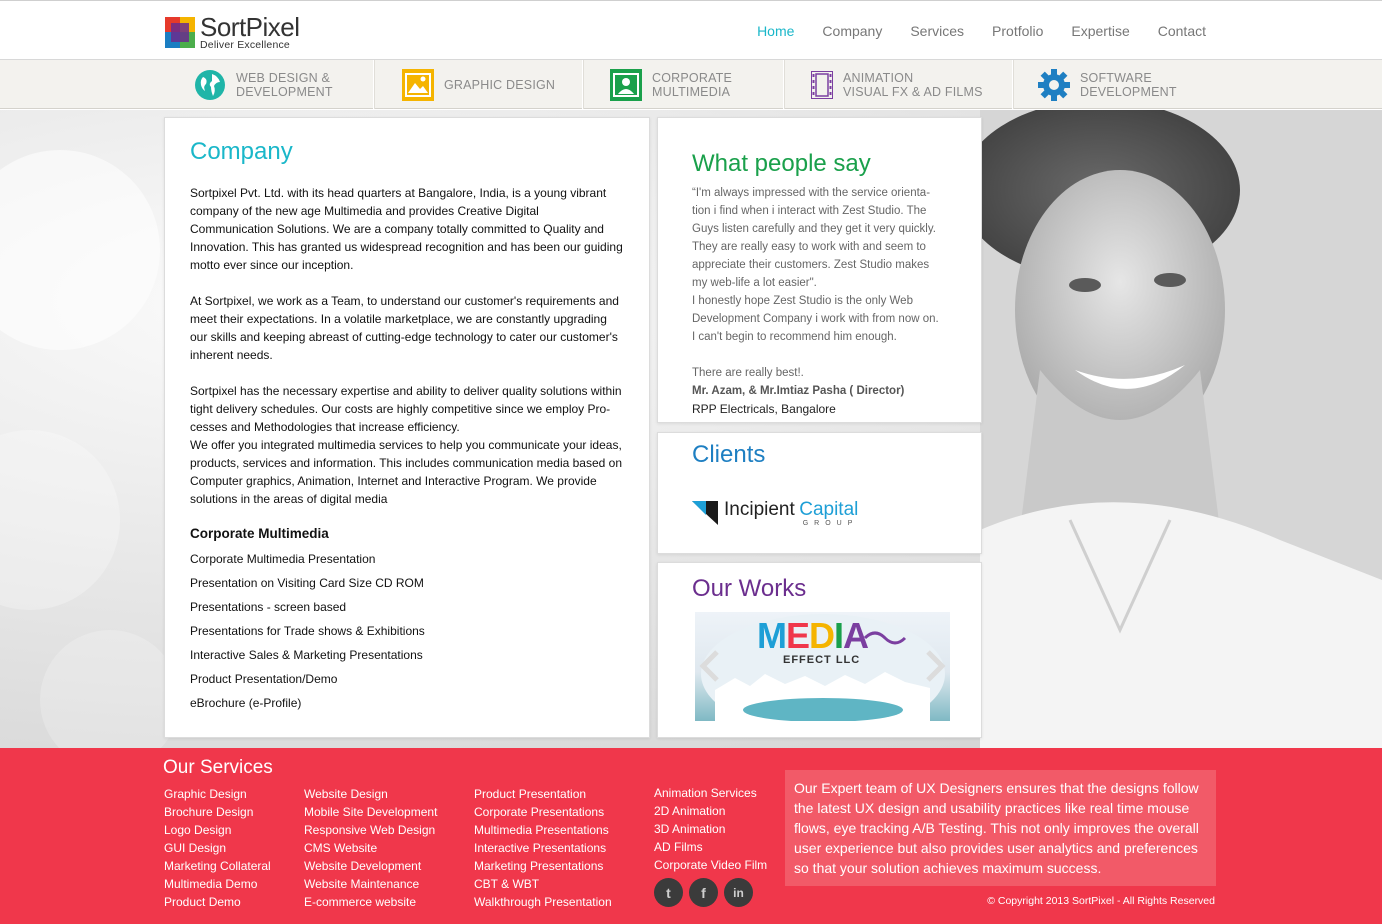 This screenshot has width=1382, height=924. Describe the element at coordinates (819, 355) in the screenshot. I see `testimonial-line` at that location.